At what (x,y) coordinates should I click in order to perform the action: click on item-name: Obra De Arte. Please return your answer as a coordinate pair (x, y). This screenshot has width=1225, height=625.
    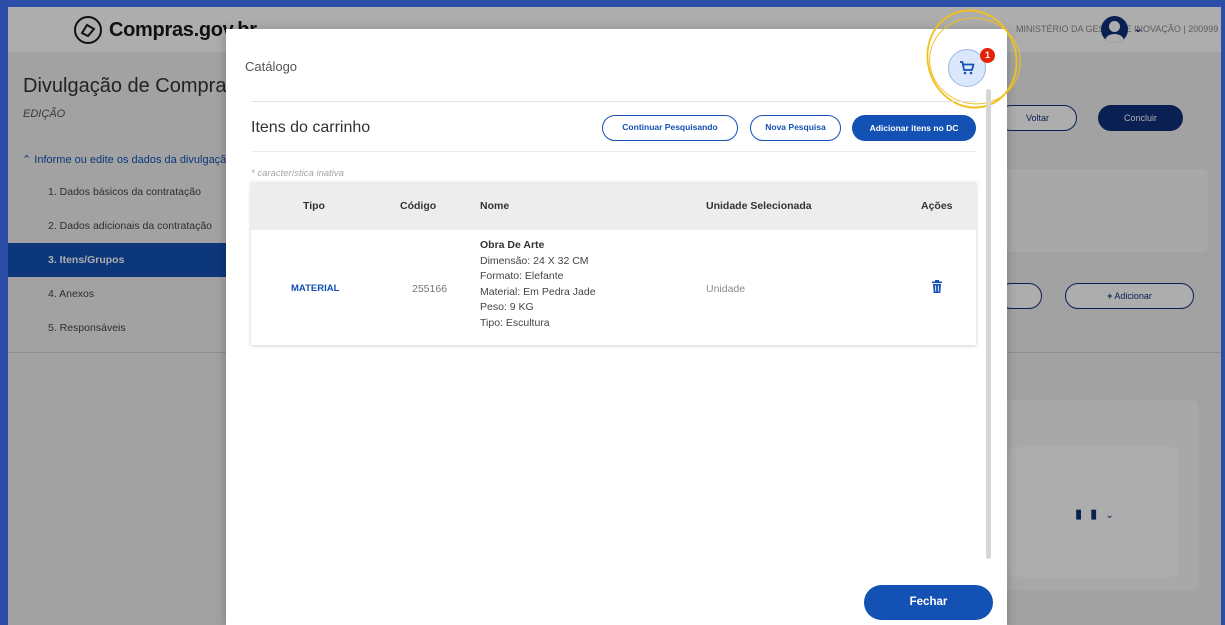
    Looking at the image, I should click on (512, 245).